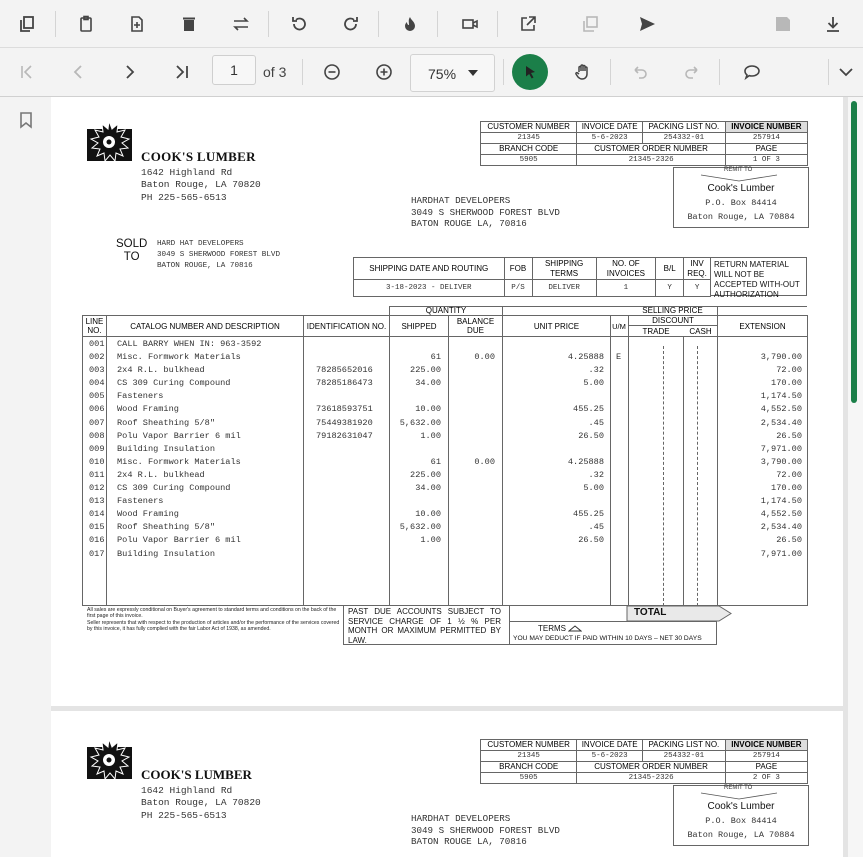 Image resolution: width=863 pixels, height=857 pixels. I want to click on line-item-price: 26.50, so click(591, 540).